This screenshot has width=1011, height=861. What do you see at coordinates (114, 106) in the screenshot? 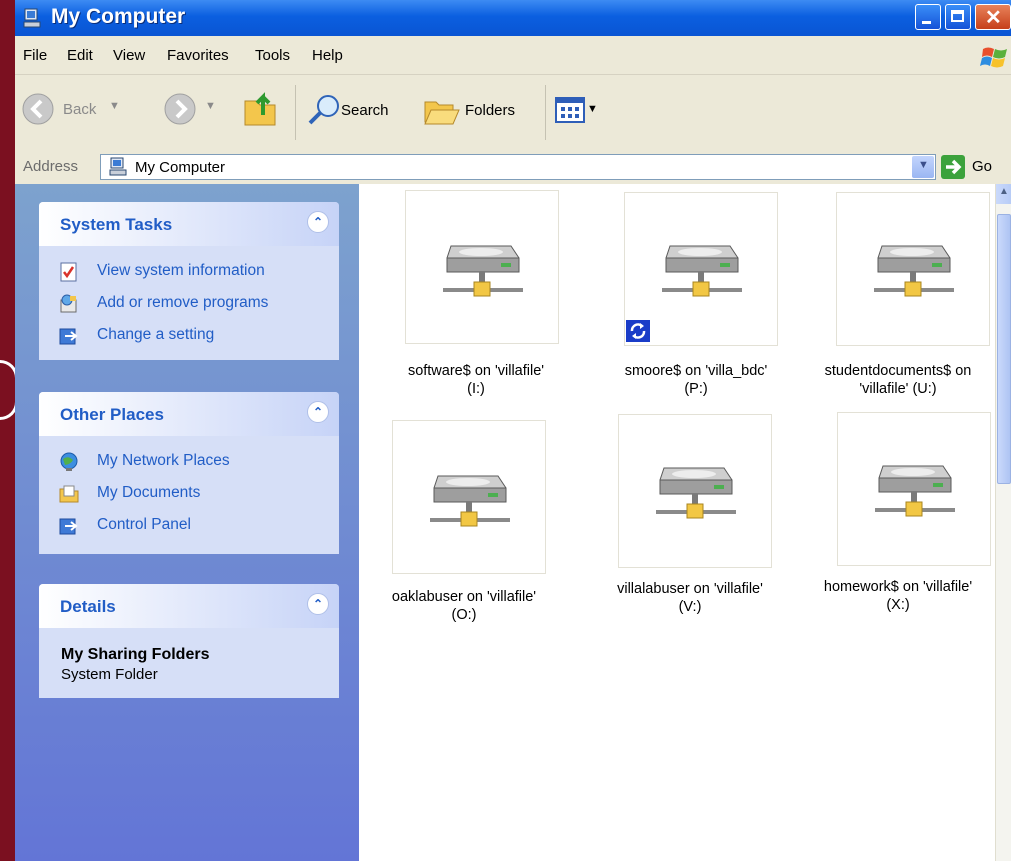
I see `back-dropdown-icon: ▼` at bounding box center [114, 106].